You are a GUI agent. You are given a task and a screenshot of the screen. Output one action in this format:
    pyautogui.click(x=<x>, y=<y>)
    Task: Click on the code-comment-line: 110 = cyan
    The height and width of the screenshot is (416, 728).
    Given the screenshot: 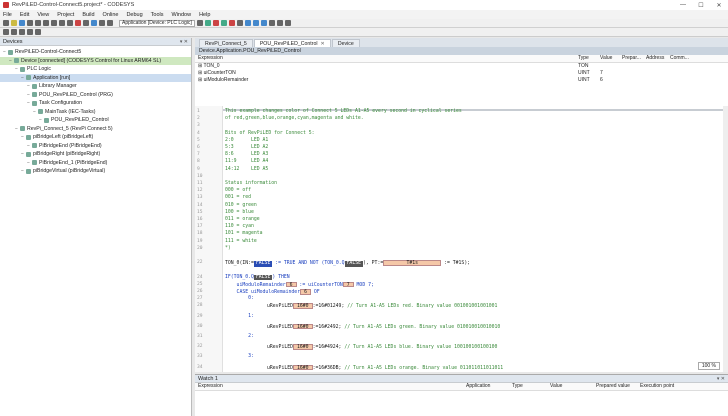 What is the action you would take?
    pyautogui.click(x=239, y=227)
    